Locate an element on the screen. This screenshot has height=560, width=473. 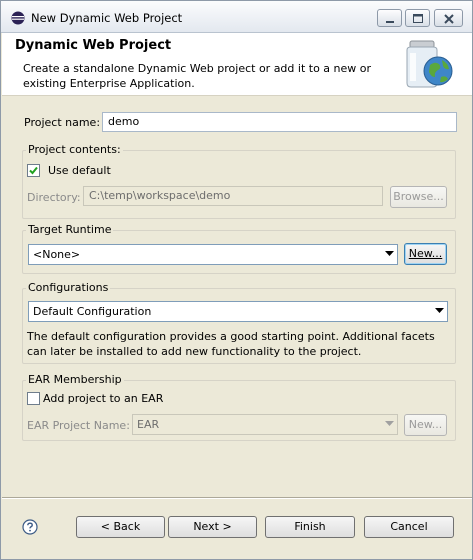
use-default-label: Use default is located at coordinates (79, 170).